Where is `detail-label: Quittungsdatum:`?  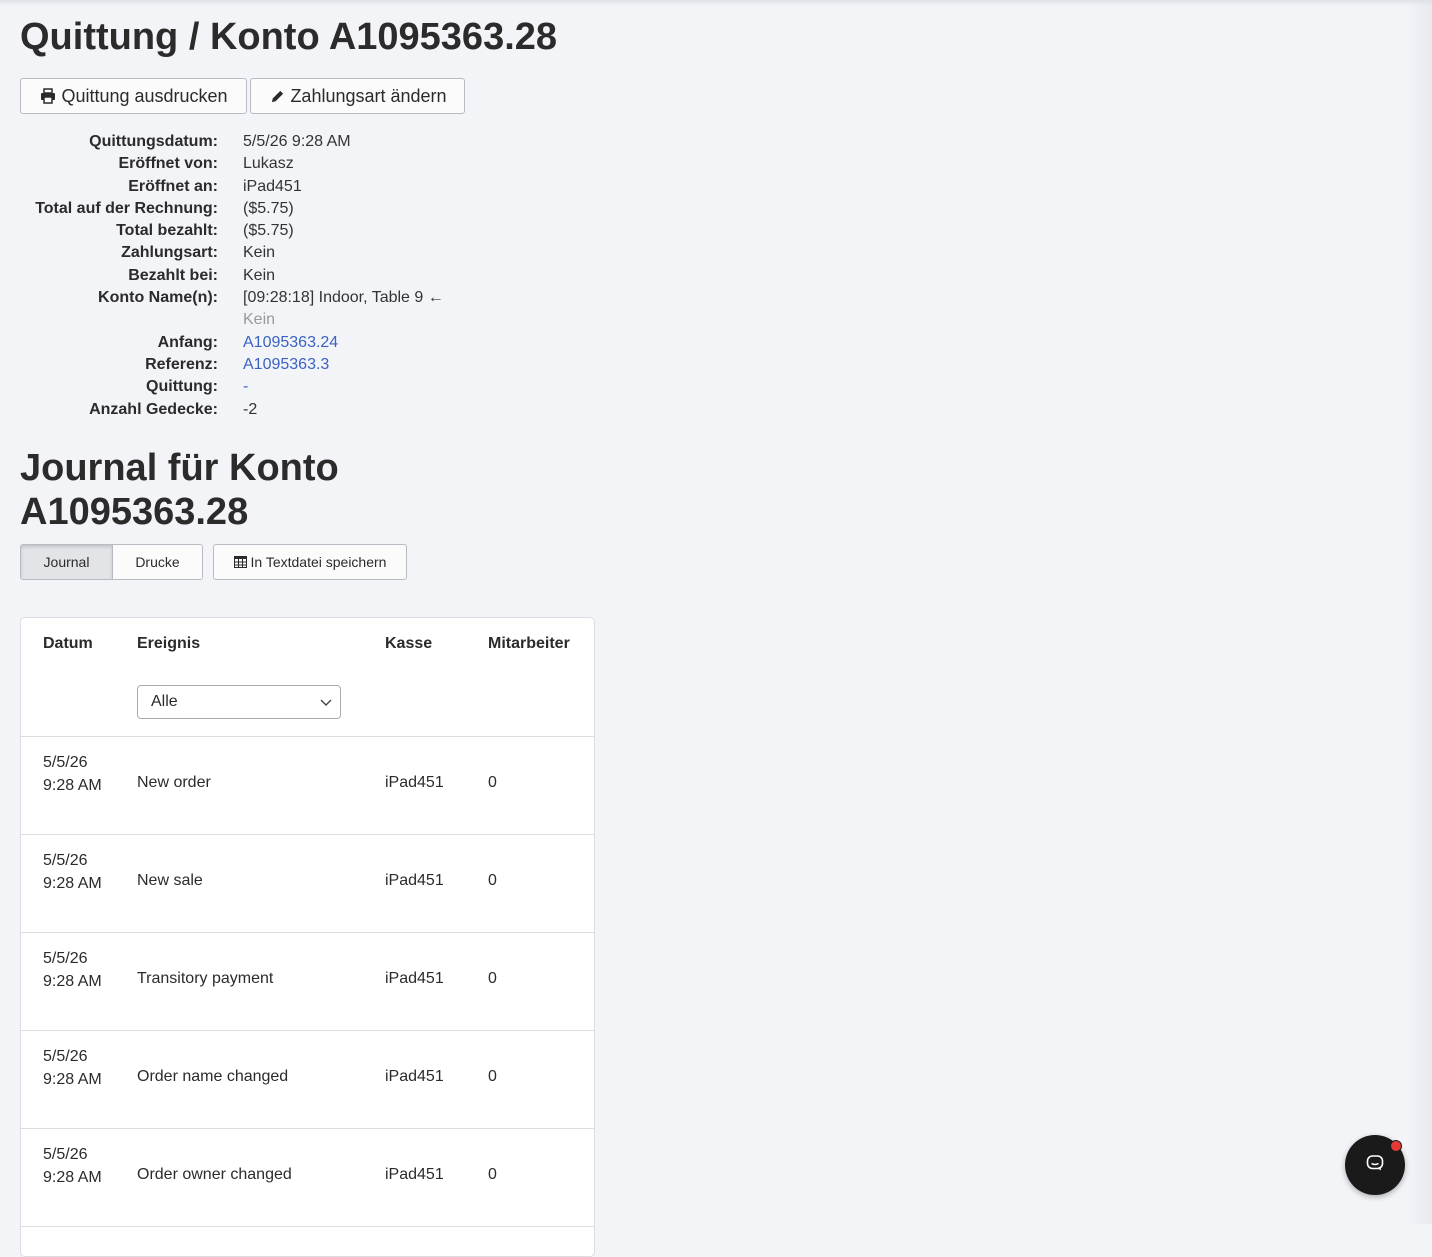
detail-label: Quittungsdatum: is located at coordinates (153, 141).